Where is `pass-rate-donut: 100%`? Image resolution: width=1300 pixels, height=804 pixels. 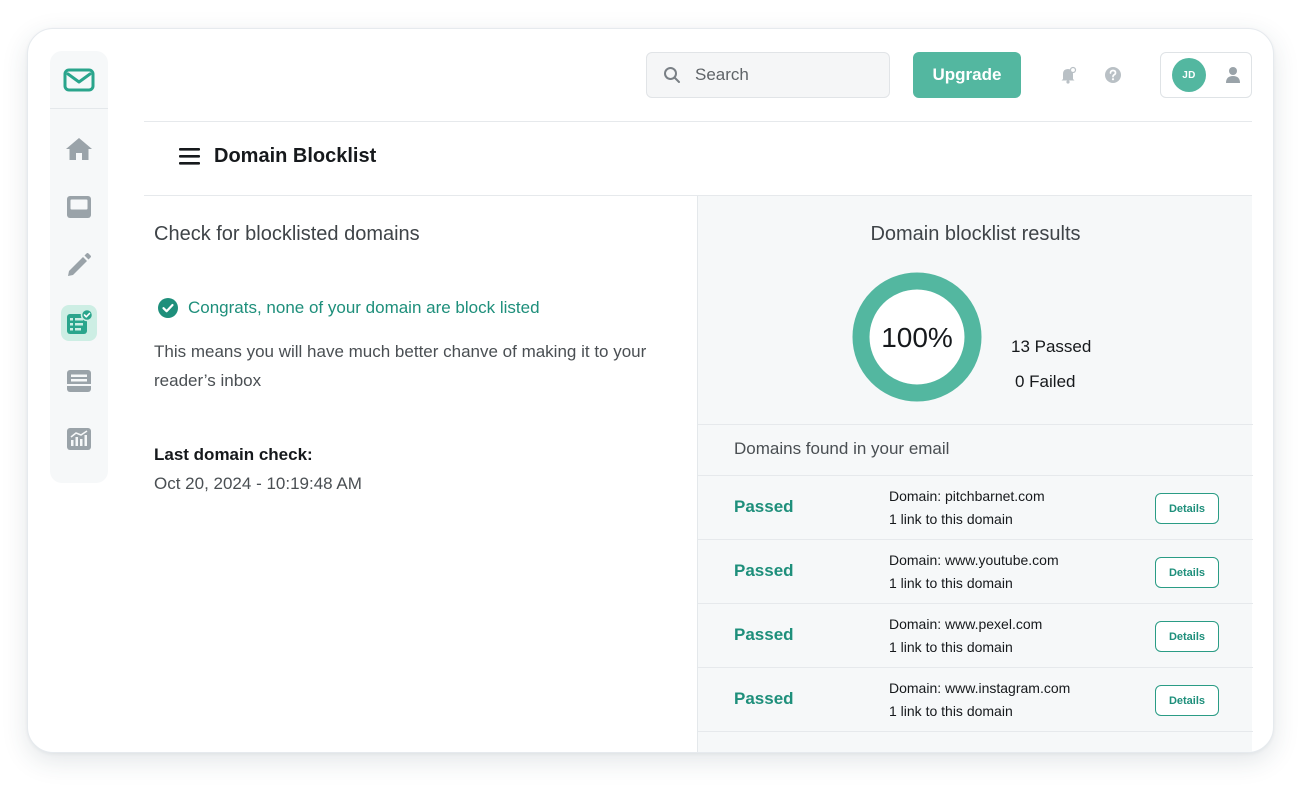
pass-rate-donut: 100% is located at coordinates (917, 337).